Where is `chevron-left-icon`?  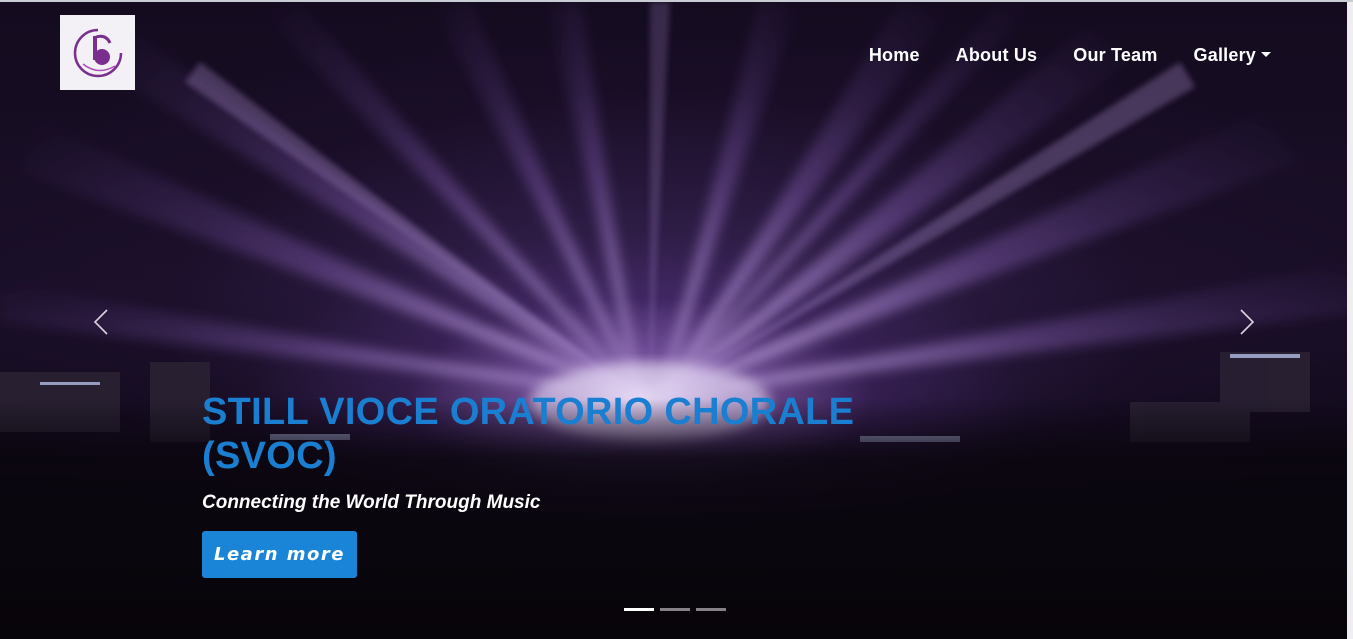
chevron-left-icon is located at coordinates (100, 322).